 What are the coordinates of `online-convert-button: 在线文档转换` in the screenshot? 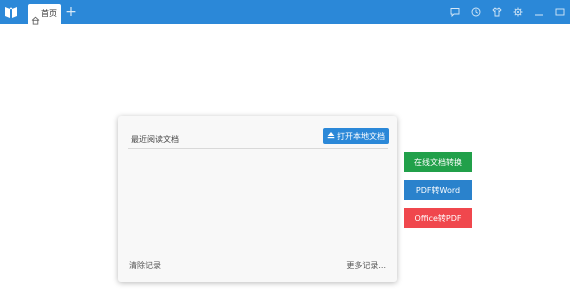 It's located at (438, 162).